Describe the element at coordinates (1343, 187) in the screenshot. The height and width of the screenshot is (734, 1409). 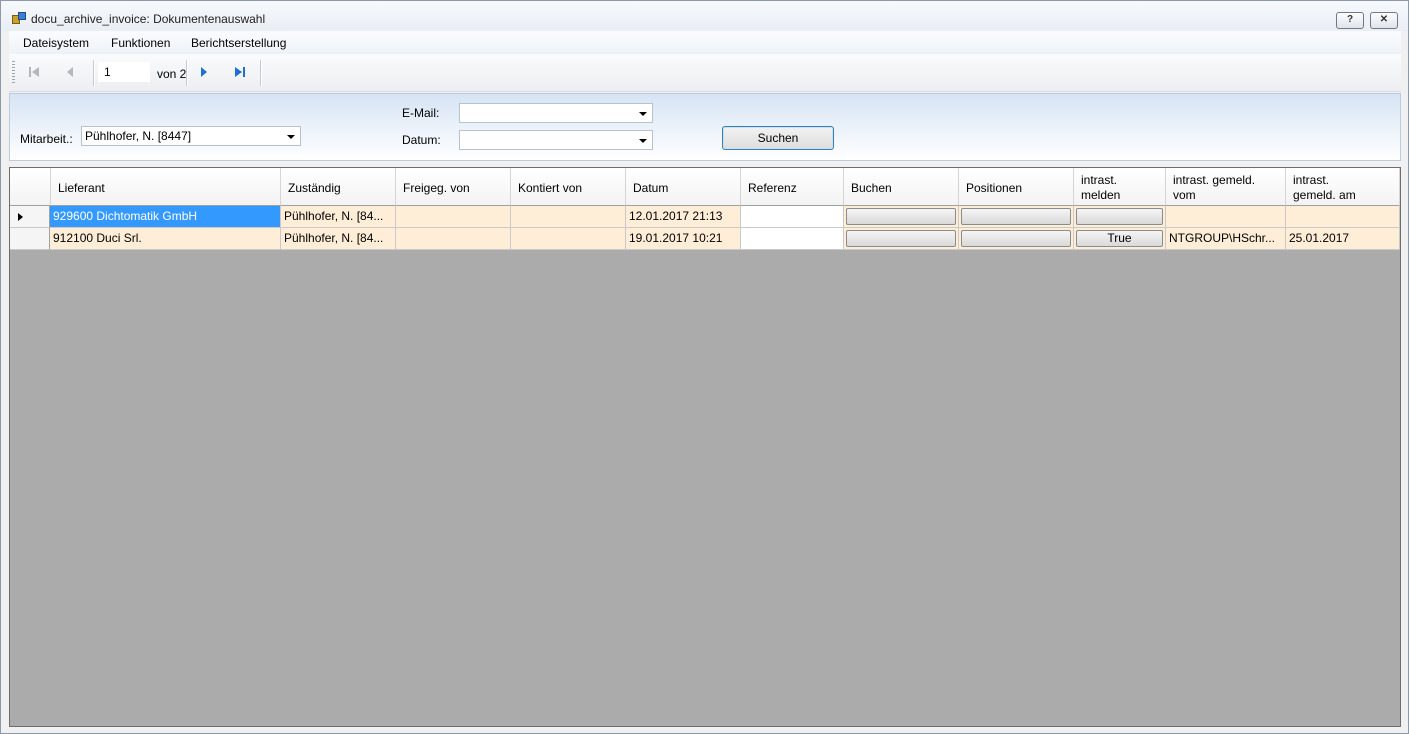
I see `col-header-intrast-gemeld-am: intrast. gemeld. am` at that location.